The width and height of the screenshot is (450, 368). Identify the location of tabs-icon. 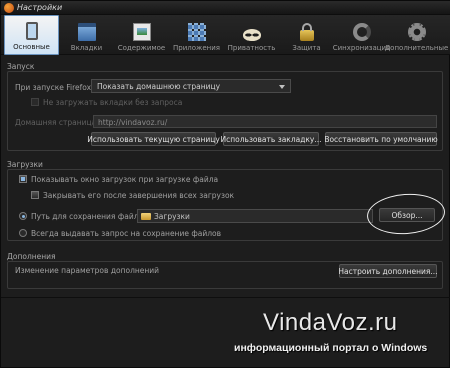
(86, 32).